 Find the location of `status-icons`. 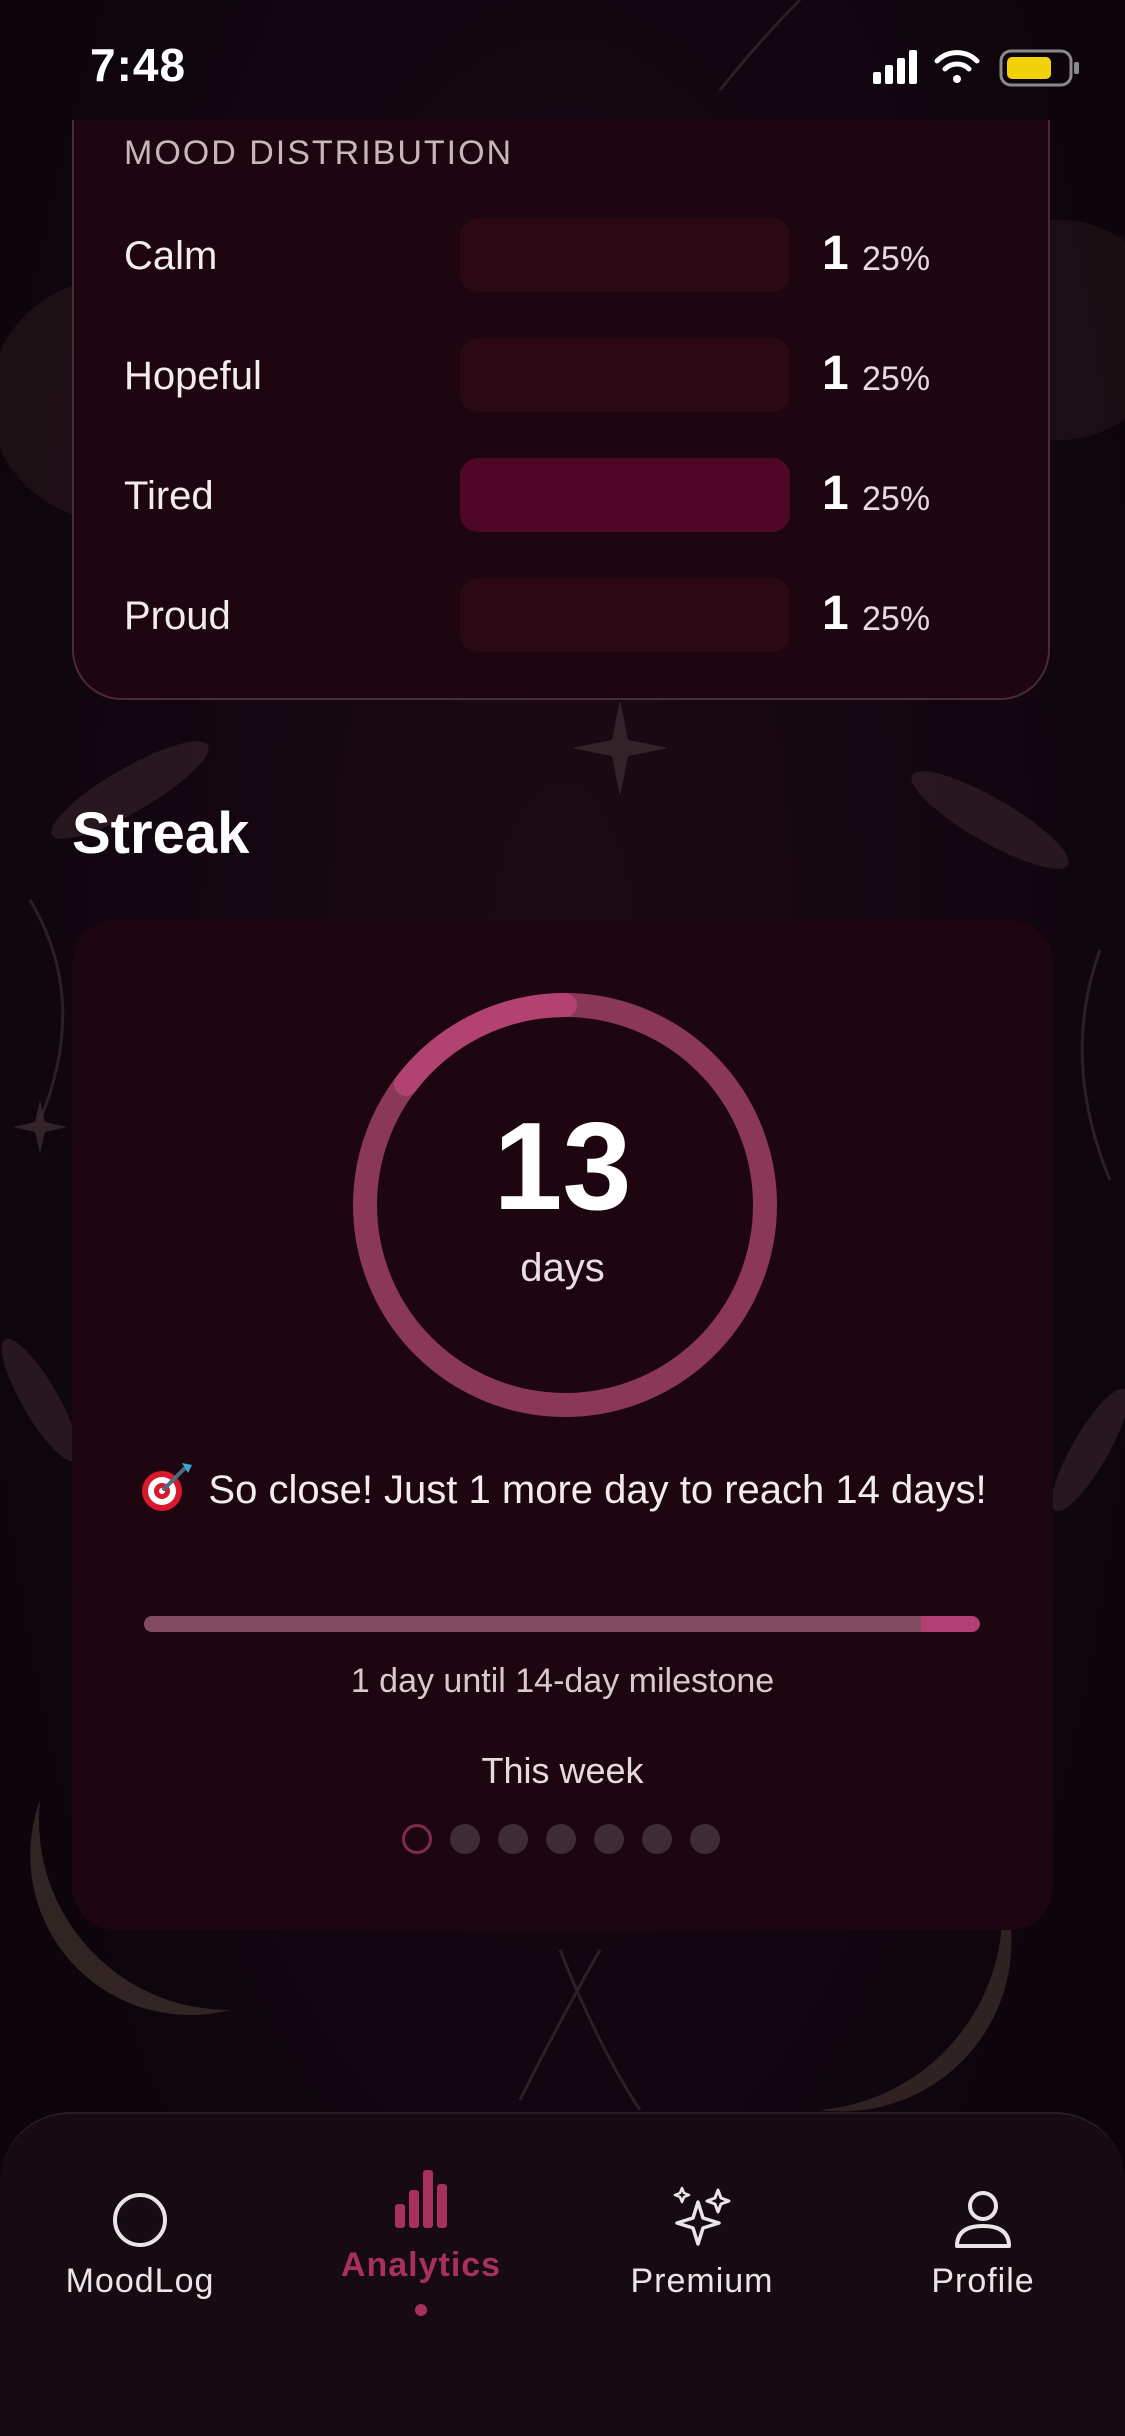

status-icons is located at coordinates (976, 68).